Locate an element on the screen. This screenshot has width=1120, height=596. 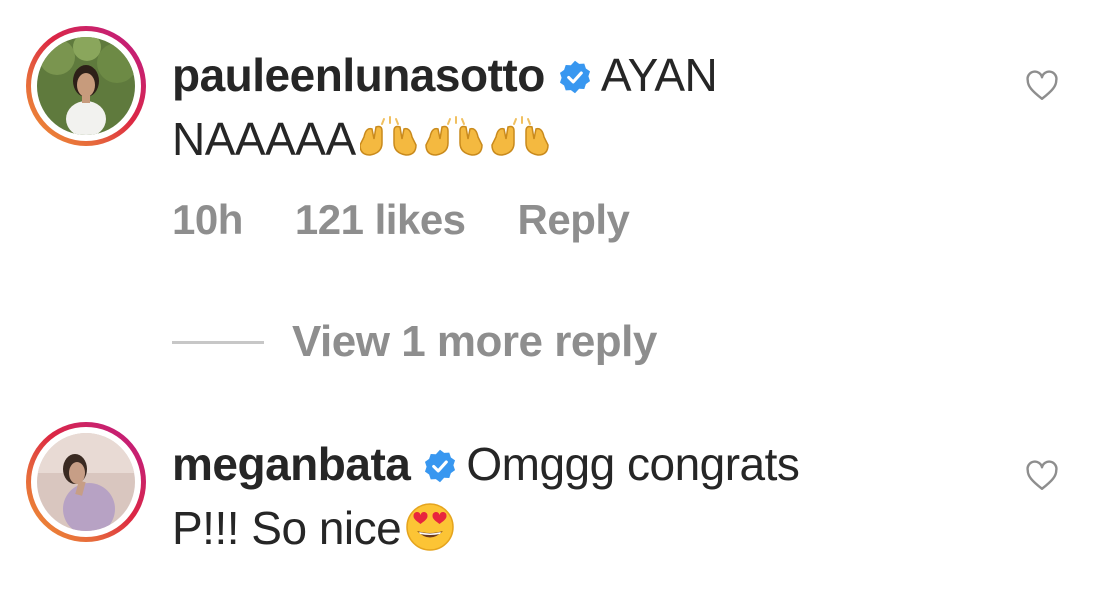
comment-likes-count: 121 likes is located at coordinates (380, 219).